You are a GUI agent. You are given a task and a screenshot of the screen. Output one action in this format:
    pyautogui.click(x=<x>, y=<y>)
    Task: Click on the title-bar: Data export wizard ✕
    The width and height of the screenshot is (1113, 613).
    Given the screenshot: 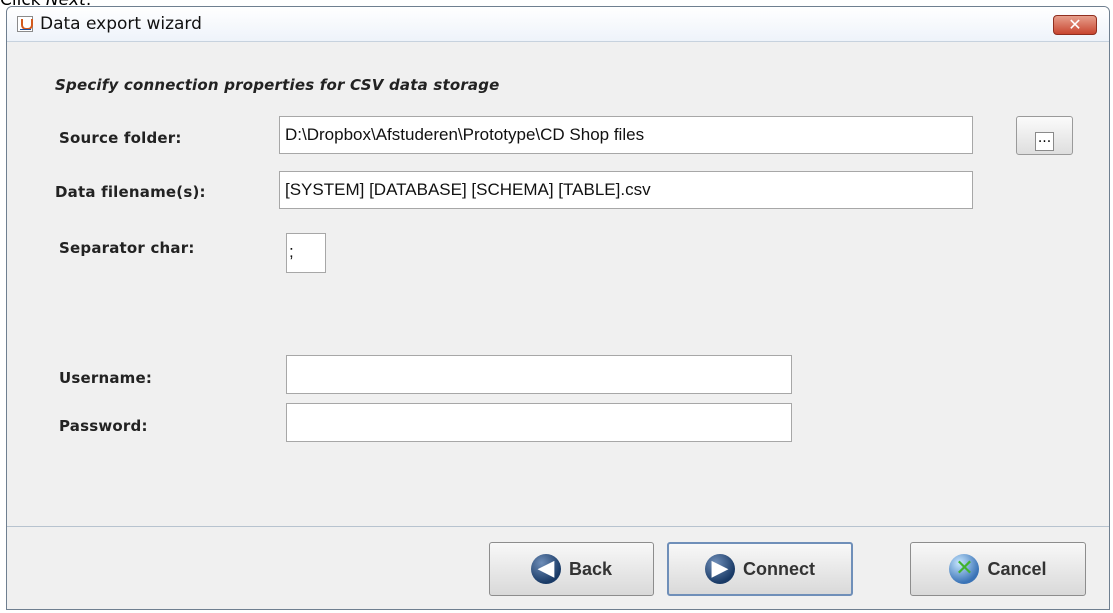 What is the action you would take?
    pyautogui.click(x=558, y=24)
    